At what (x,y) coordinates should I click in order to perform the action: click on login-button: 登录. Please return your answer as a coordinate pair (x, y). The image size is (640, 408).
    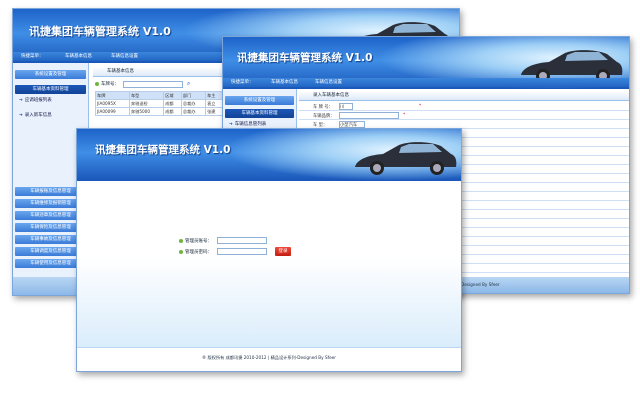
    Looking at the image, I should click on (283, 251).